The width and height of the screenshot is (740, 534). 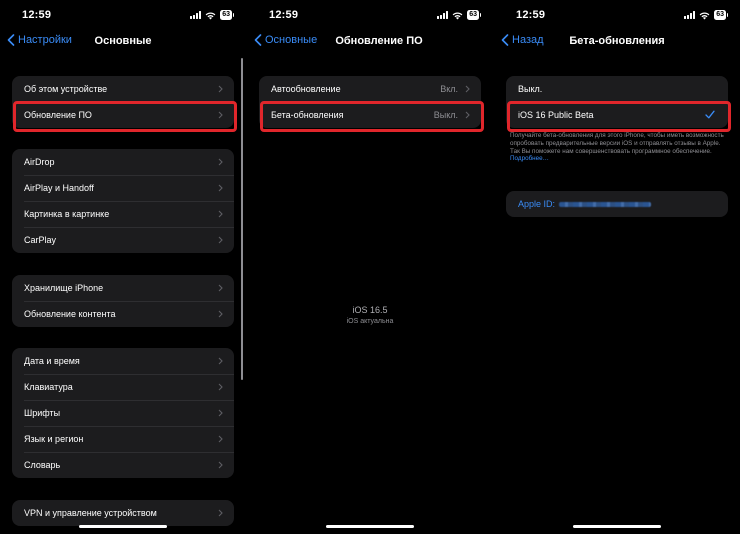 What do you see at coordinates (123, 162) in the screenshot?
I see `settings-row-airdrop: AirDrop` at bounding box center [123, 162].